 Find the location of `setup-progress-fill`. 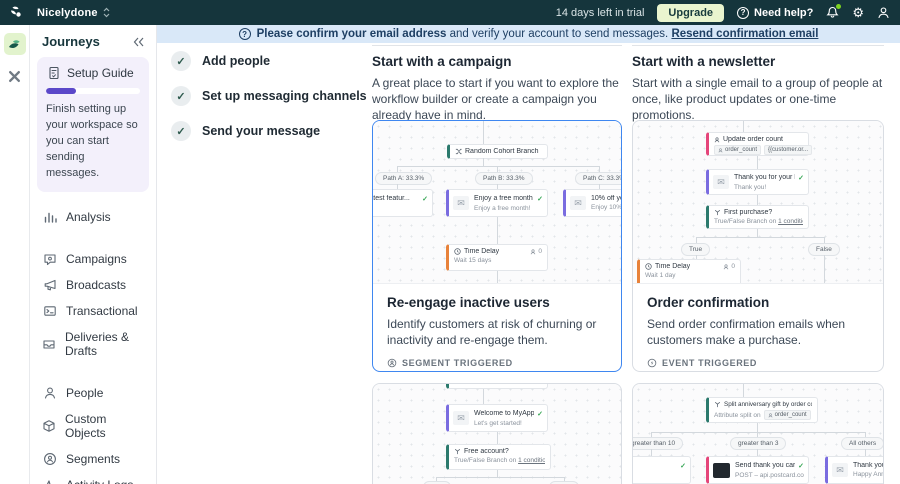

setup-progress-fill is located at coordinates (61, 91).